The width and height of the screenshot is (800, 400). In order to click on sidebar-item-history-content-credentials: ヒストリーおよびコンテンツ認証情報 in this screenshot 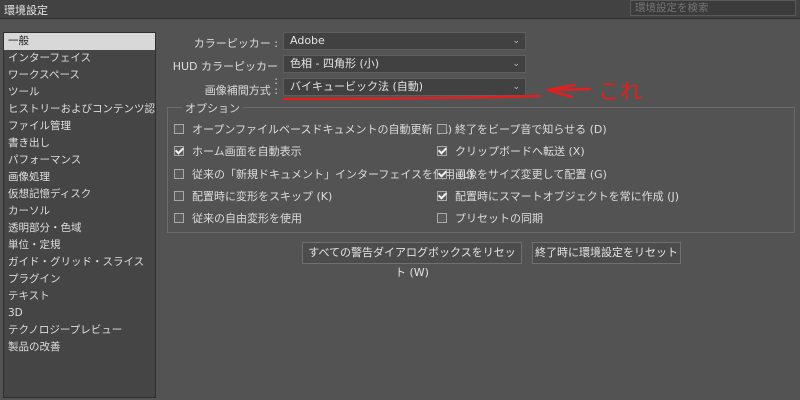, I will do `click(79, 109)`.